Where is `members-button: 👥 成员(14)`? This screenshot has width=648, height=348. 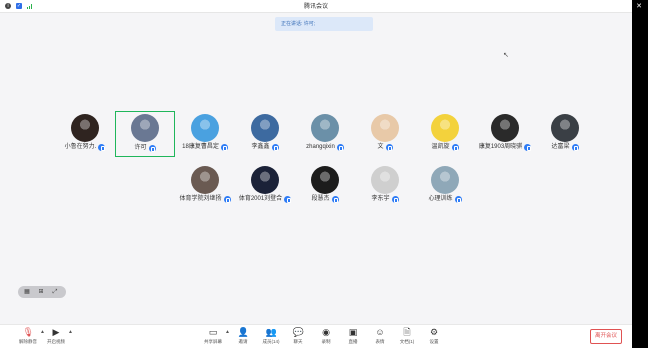
members-button: 👥 成员(14) is located at coordinates (271, 337).